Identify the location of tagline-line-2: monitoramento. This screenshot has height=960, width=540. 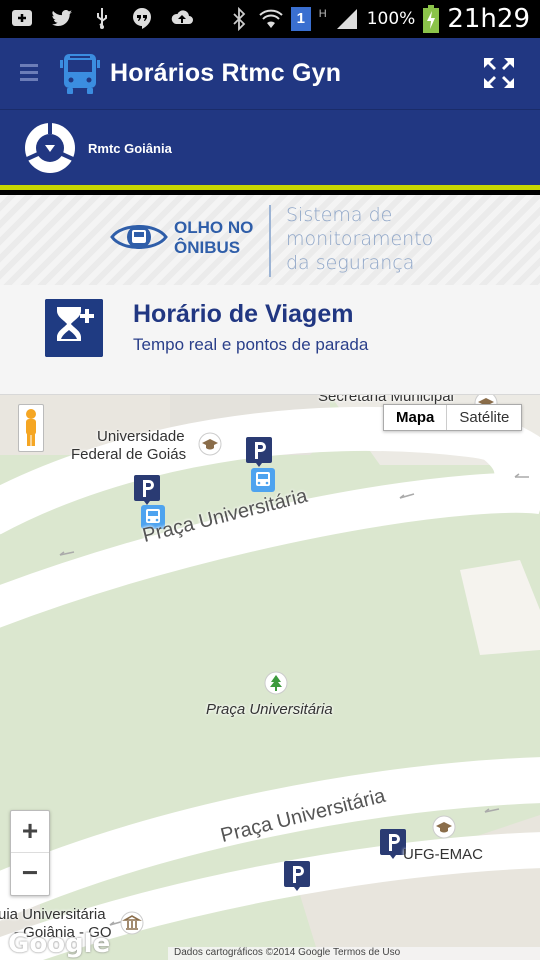
(360, 239).